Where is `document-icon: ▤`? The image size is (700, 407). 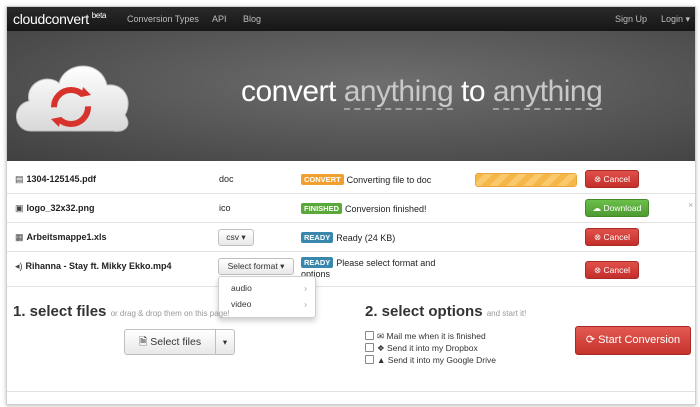 document-icon: ▤ is located at coordinates (19, 179).